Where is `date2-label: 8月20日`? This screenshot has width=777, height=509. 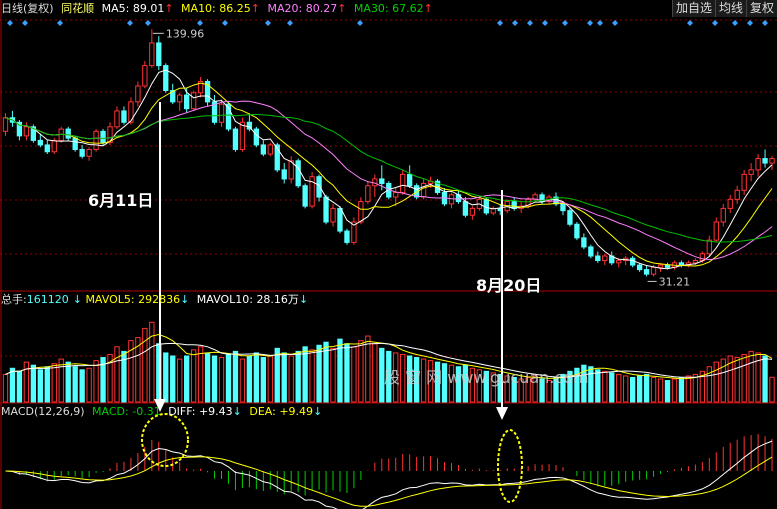
date2-label: 8月20日 is located at coordinates (508, 285).